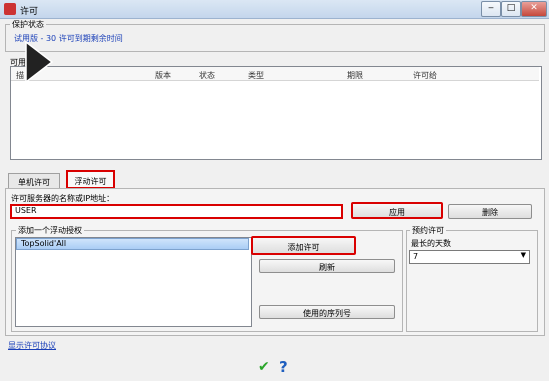  I want to click on license-list-header, so click(275, 74).